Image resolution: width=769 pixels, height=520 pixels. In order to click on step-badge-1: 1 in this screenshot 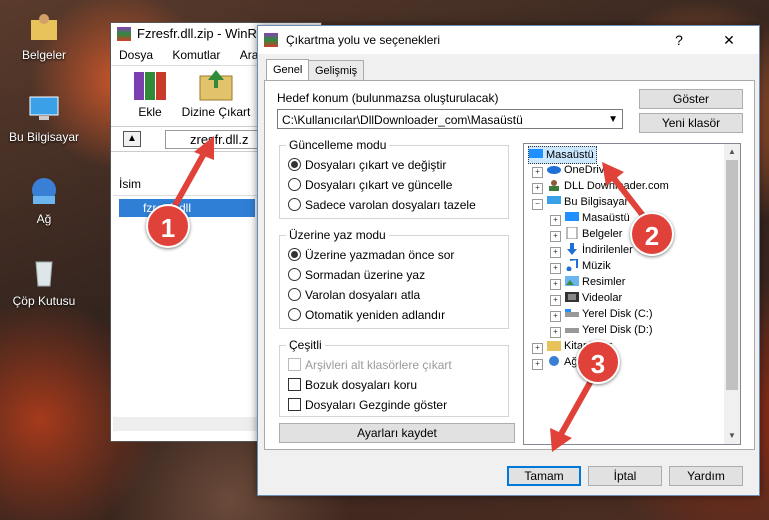, I will do `click(168, 226)`.